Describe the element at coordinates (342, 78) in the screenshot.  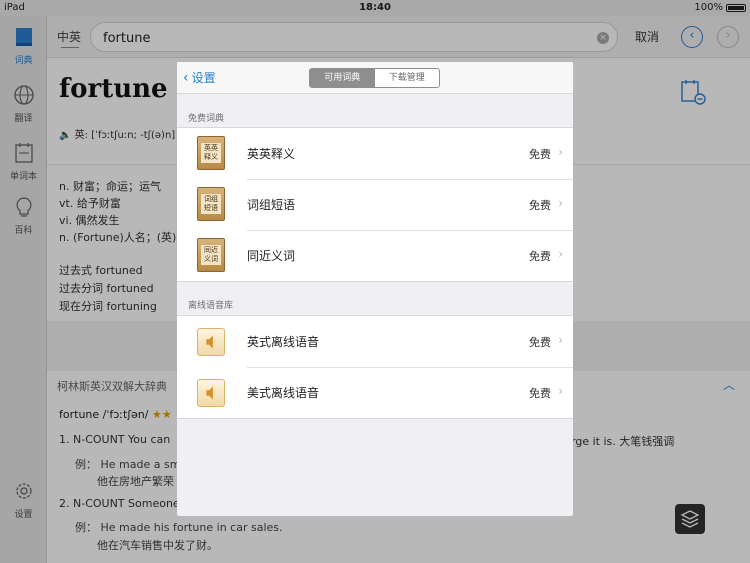
I see `tab-available-dictionaries: 可用词典` at that location.